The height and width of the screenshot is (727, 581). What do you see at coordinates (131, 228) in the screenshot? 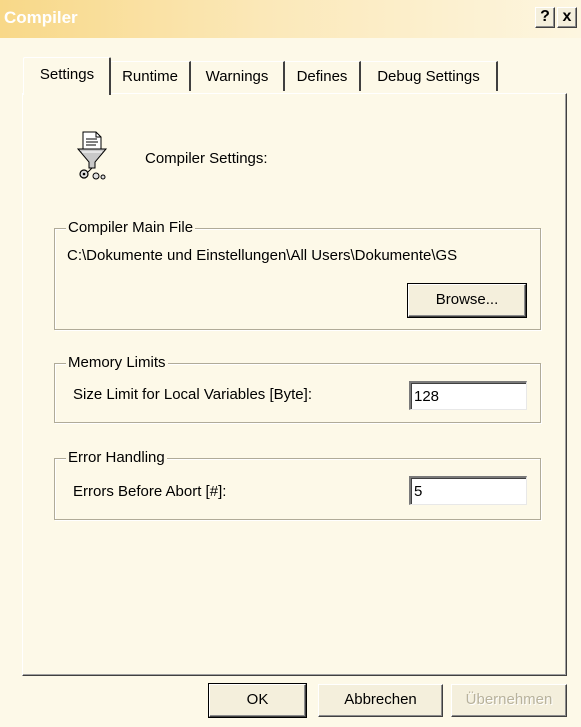
I see `main-file-legend: Compiler Main File` at bounding box center [131, 228].